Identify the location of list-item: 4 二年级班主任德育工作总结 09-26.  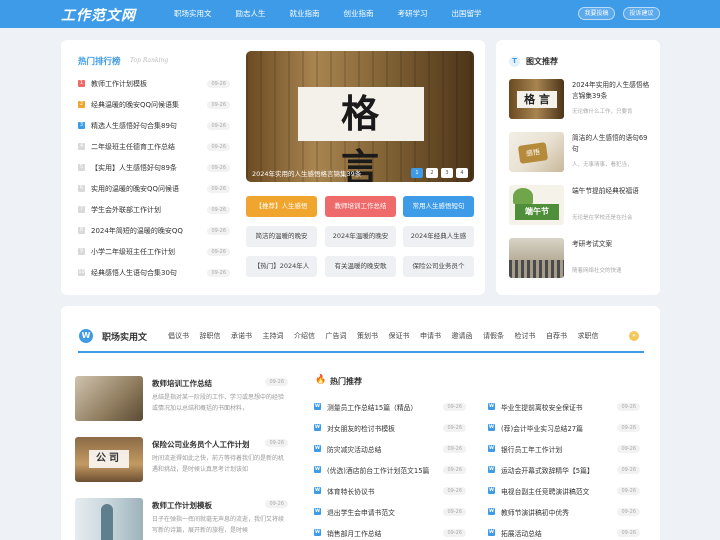
(154, 146).